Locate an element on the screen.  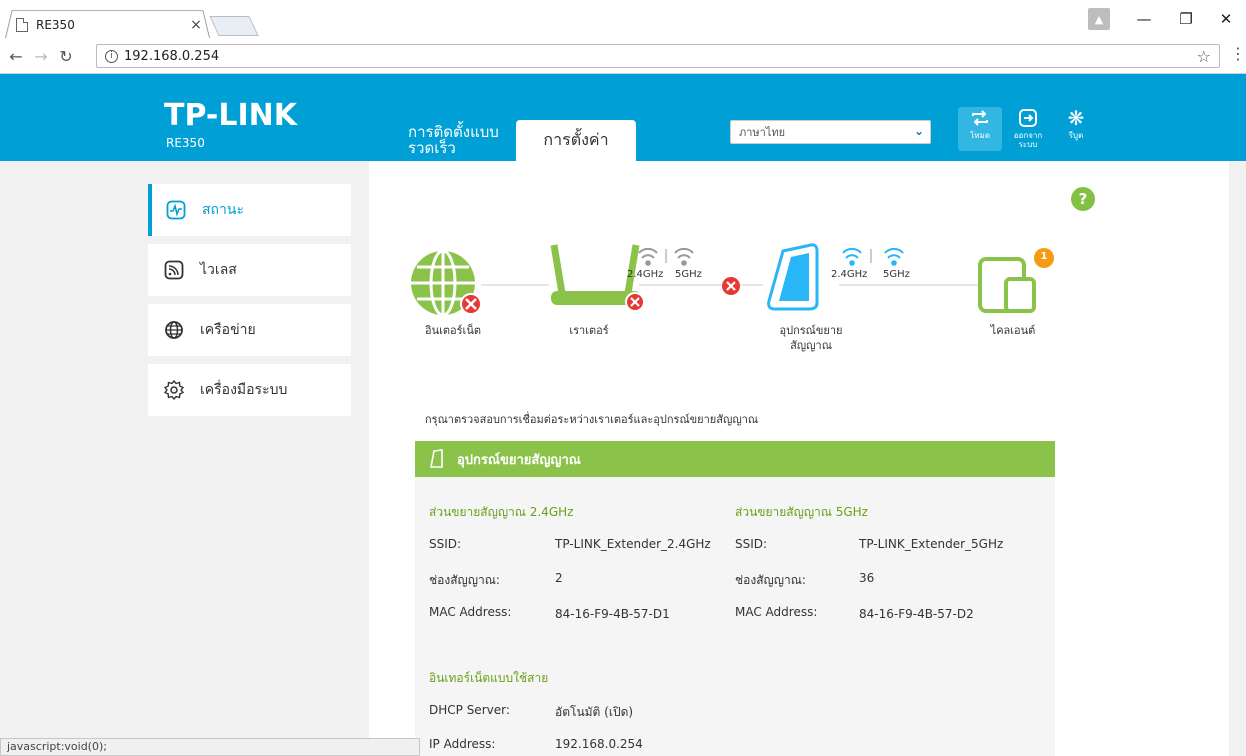
tab-quick-setup: การติดตั้งแบบรวดเร็ว is located at coordinates (458, 140).